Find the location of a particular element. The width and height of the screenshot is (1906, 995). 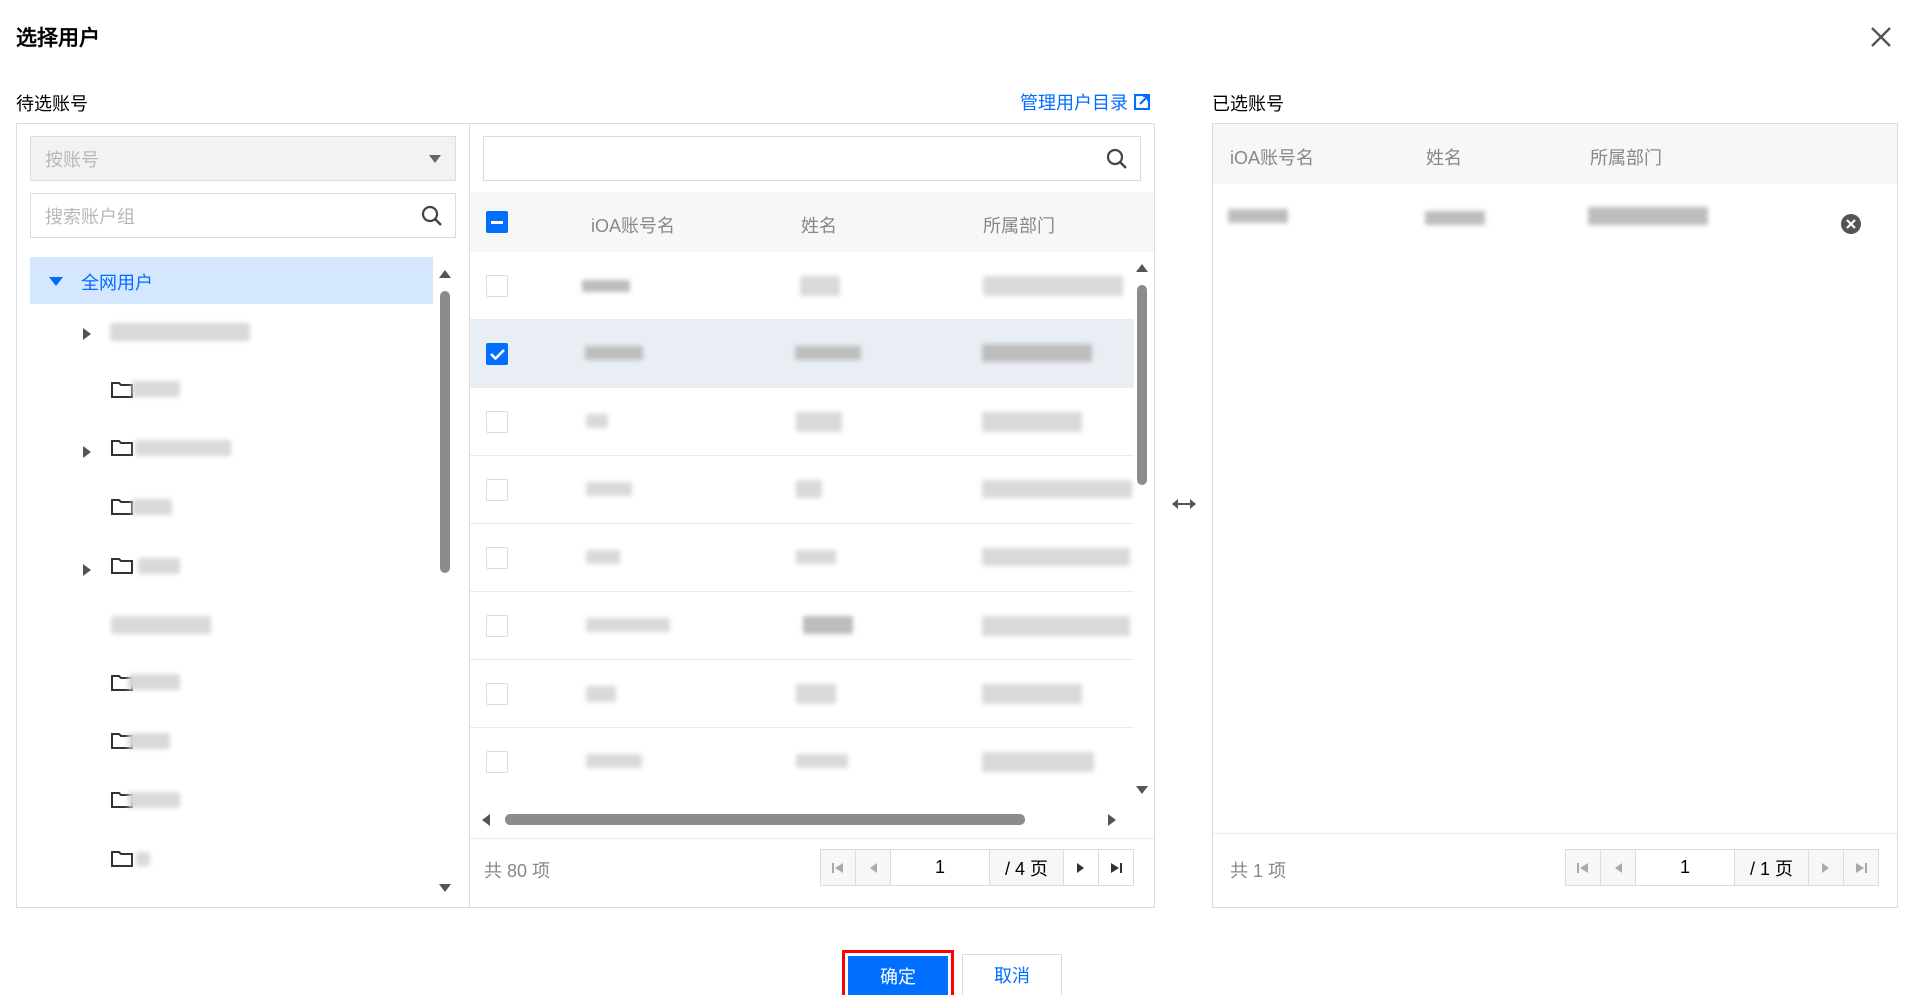

page-total: / 1 页 is located at coordinates (1771, 867).